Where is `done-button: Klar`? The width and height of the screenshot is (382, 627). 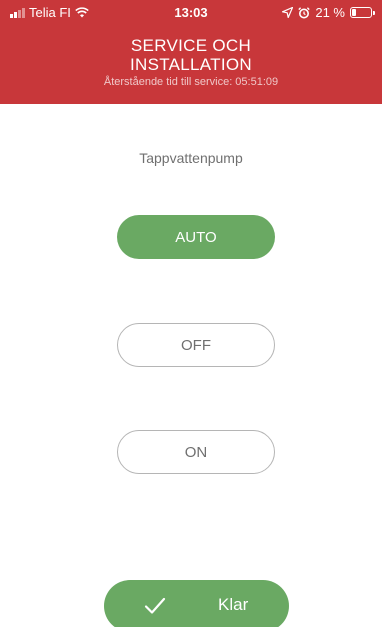
done-button: Klar is located at coordinates (196, 603).